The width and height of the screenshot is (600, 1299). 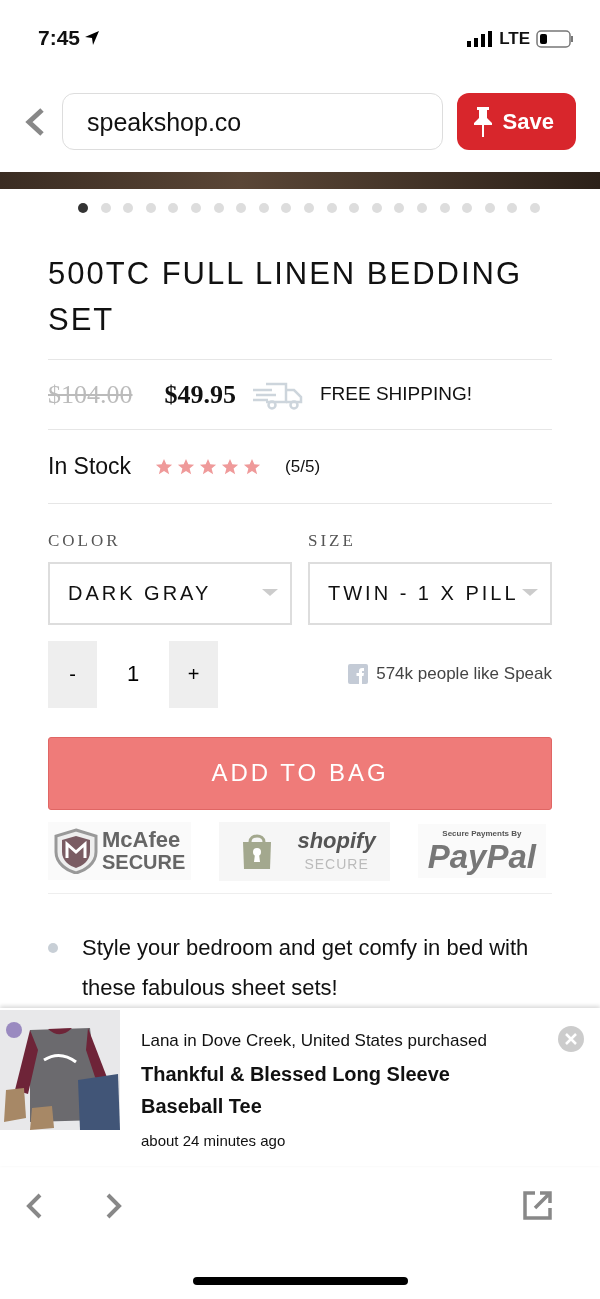 What do you see at coordinates (257, 851) in the screenshot?
I see `padlock-bag-icon` at bounding box center [257, 851].